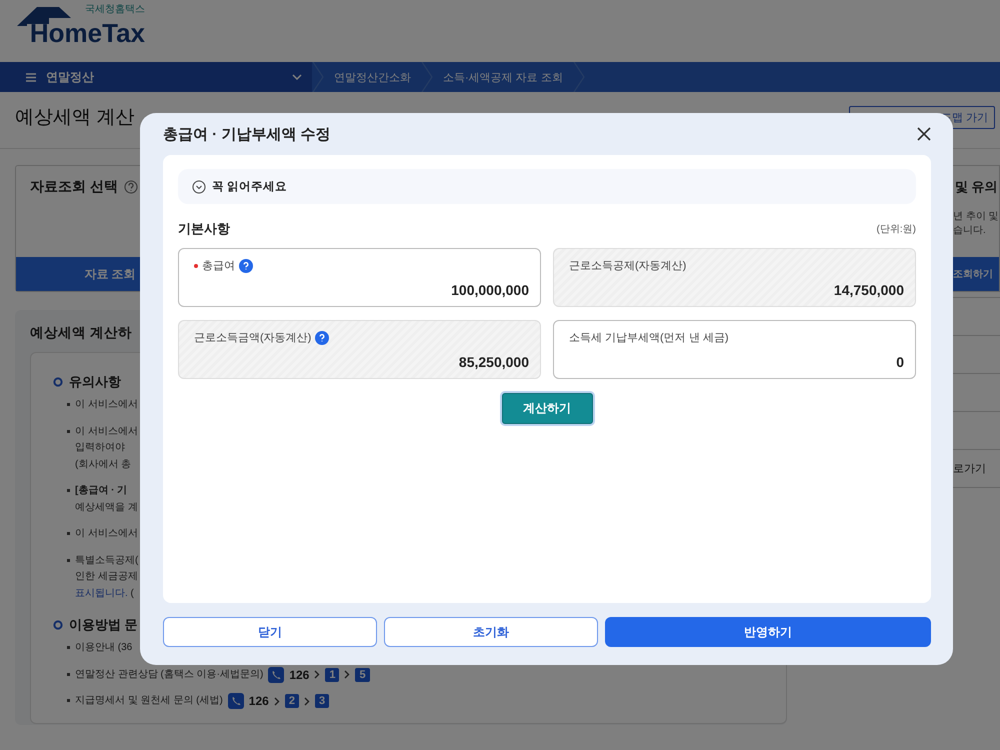 This screenshot has height=750, width=1000. What do you see at coordinates (156, 77) in the screenshot?
I see `menu-bar: 연말정산` at bounding box center [156, 77].